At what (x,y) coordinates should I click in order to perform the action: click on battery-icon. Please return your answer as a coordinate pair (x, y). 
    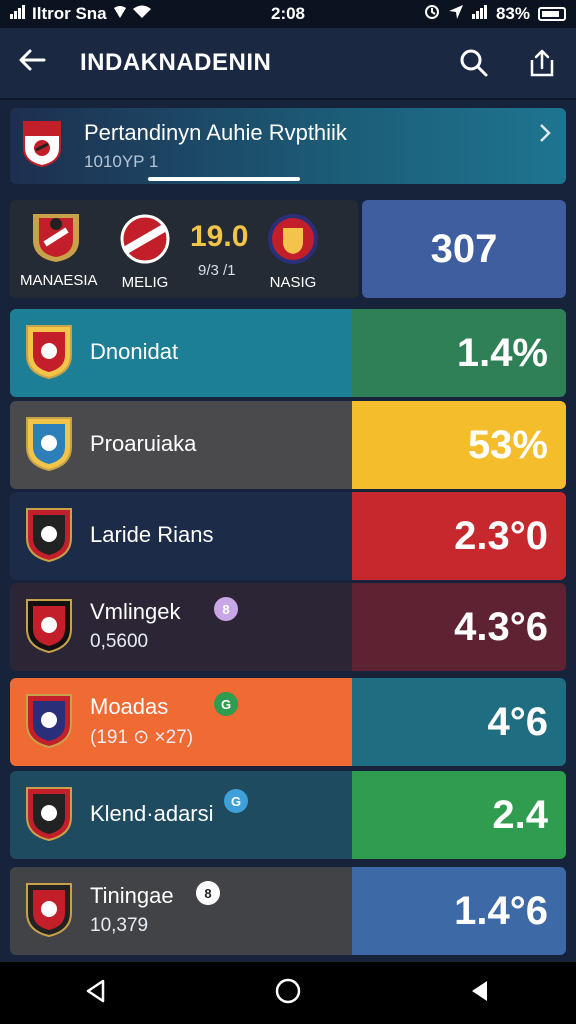
    Looking at the image, I should click on (552, 14).